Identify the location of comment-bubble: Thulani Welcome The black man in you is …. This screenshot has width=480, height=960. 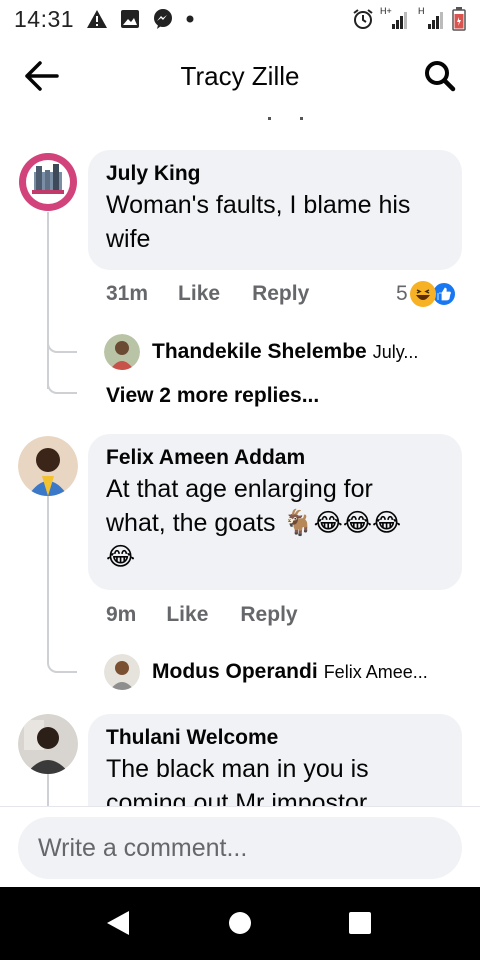
(275, 760).